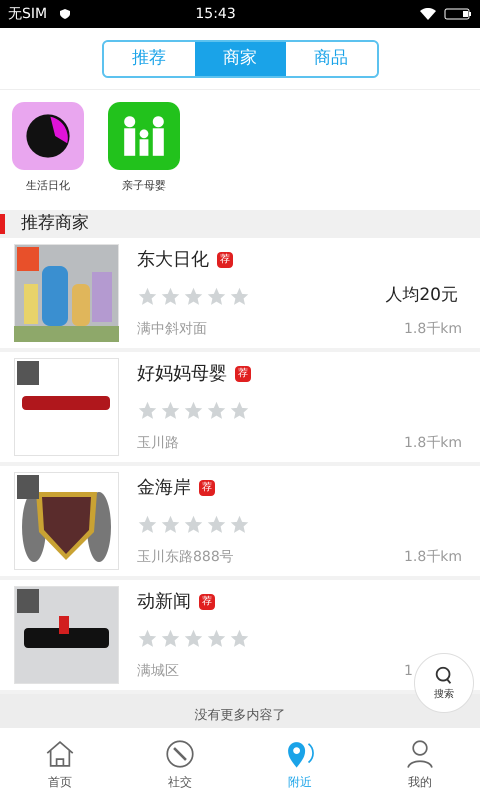 The height and width of the screenshot is (800, 480). I want to click on distance-text: 1, so click(408, 671).